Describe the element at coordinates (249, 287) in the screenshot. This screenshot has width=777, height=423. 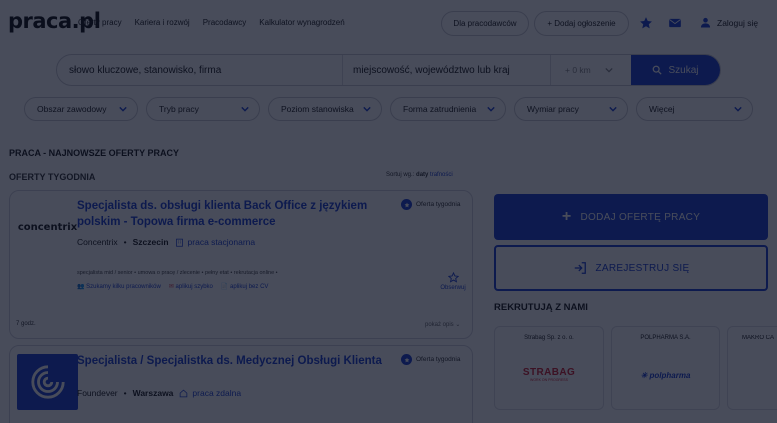
I see `apply-no-cv-label: aplikuj bez CV` at that location.